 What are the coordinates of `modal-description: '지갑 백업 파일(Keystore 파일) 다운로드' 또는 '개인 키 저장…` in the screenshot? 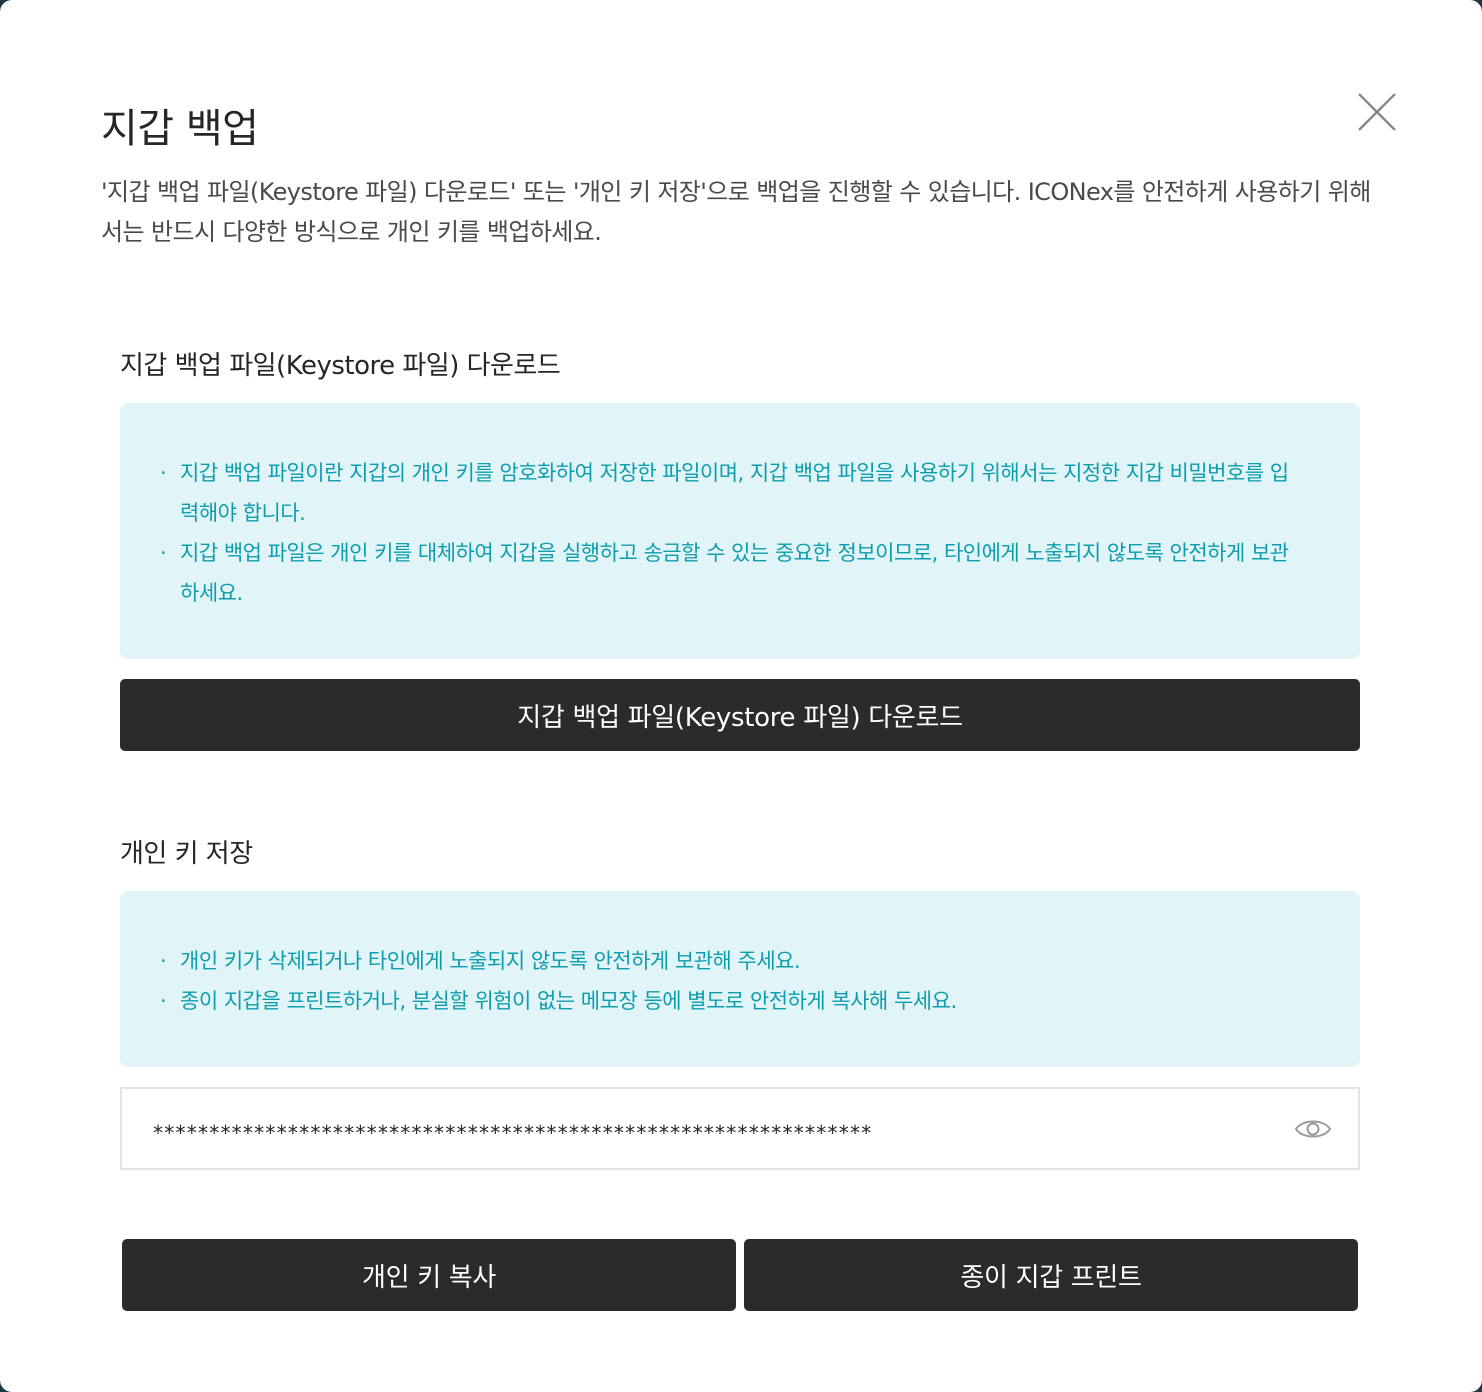 It's located at (736, 212).